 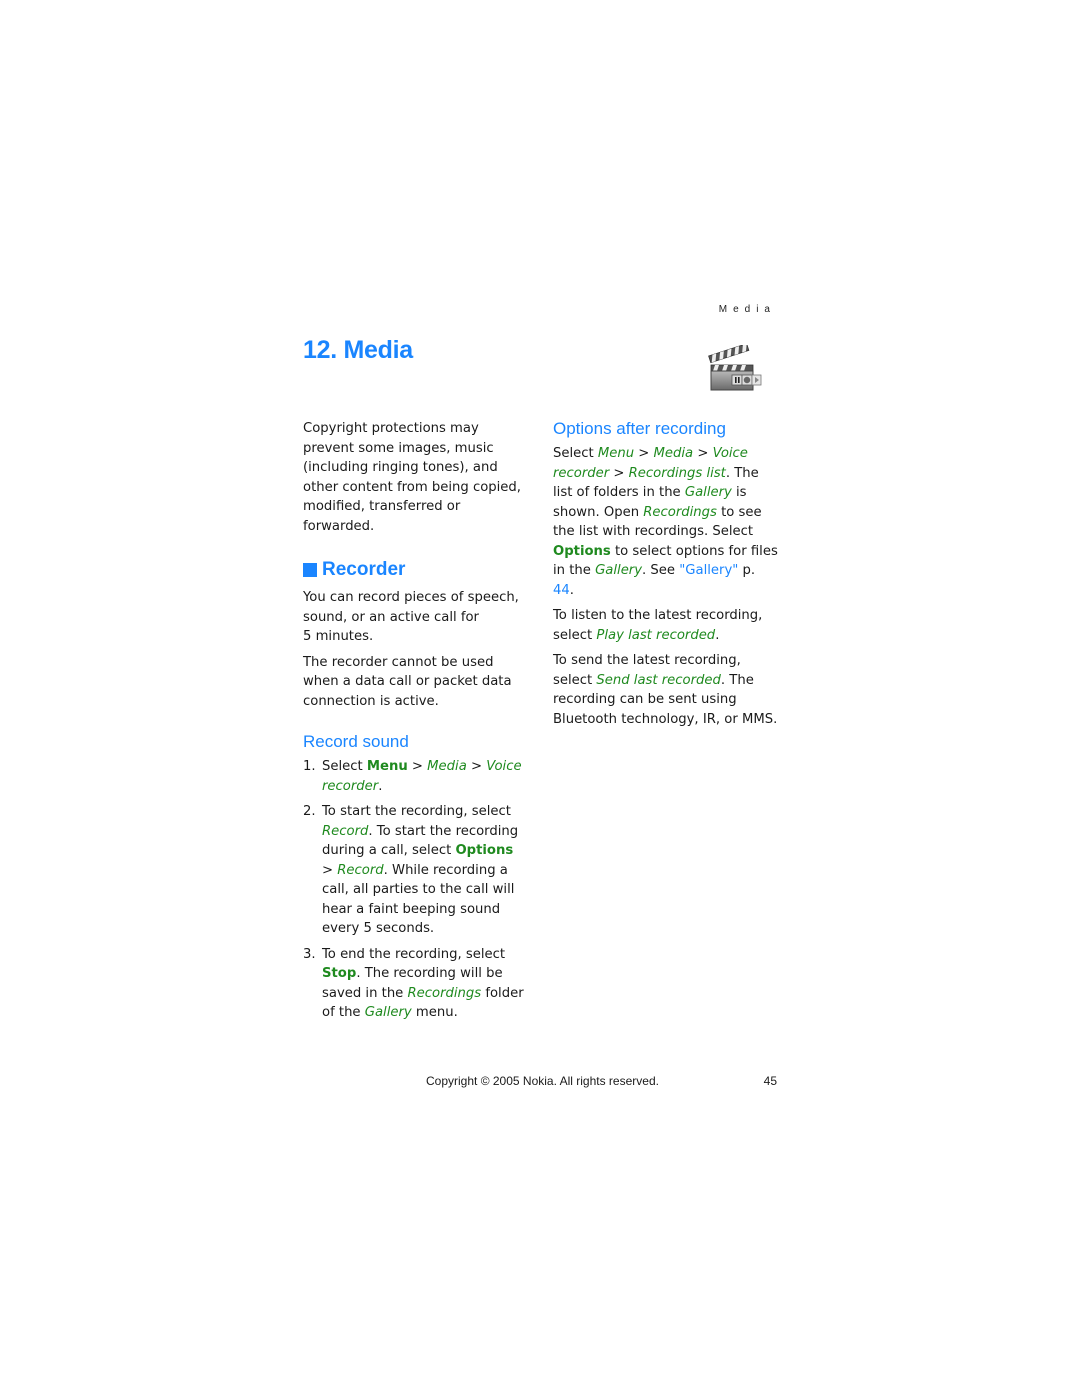 I want to click on ui-recordings-list-label: Recordings list, so click(x=677, y=473).